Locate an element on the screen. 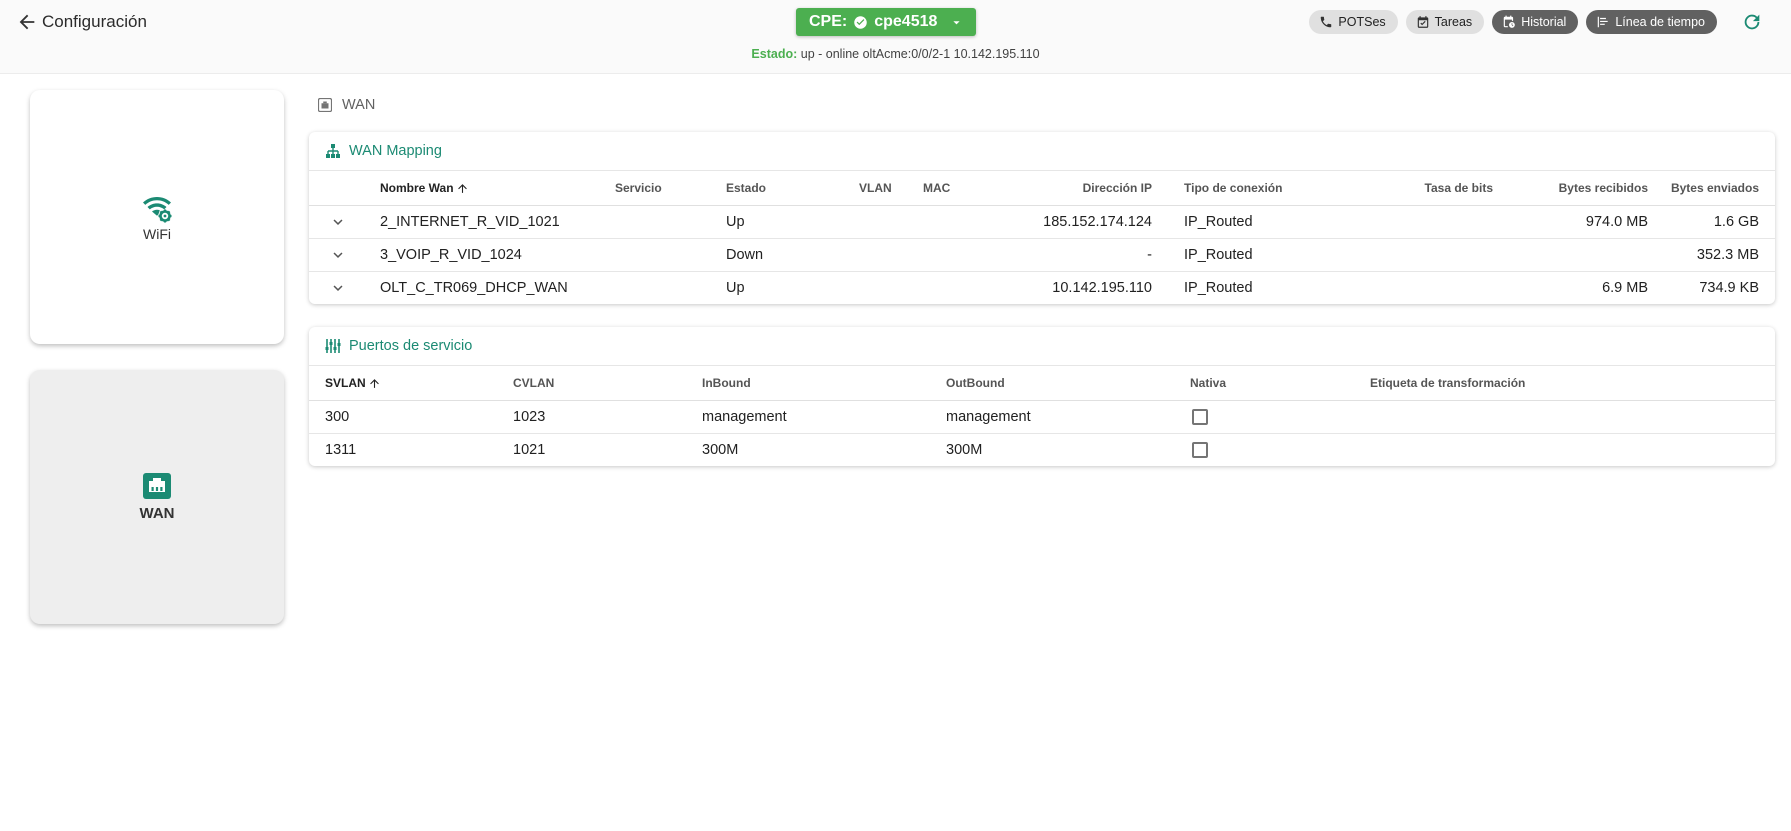  historial-label: Historial is located at coordinates (1544, 22).